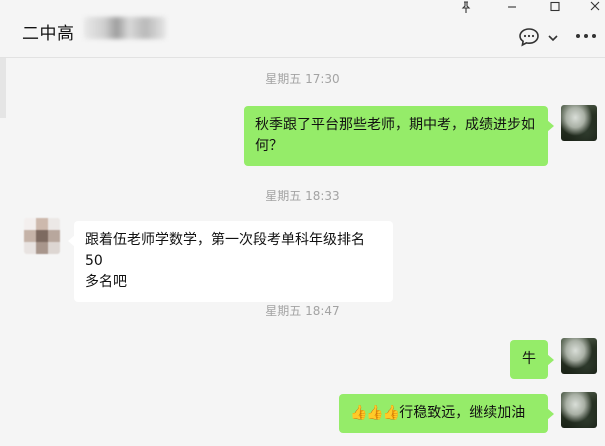 This screenshot has height=446, width=605. I want to click on sent-message-bubble: 👍👍👍行稳致远，继续加油, so click(446, 413).